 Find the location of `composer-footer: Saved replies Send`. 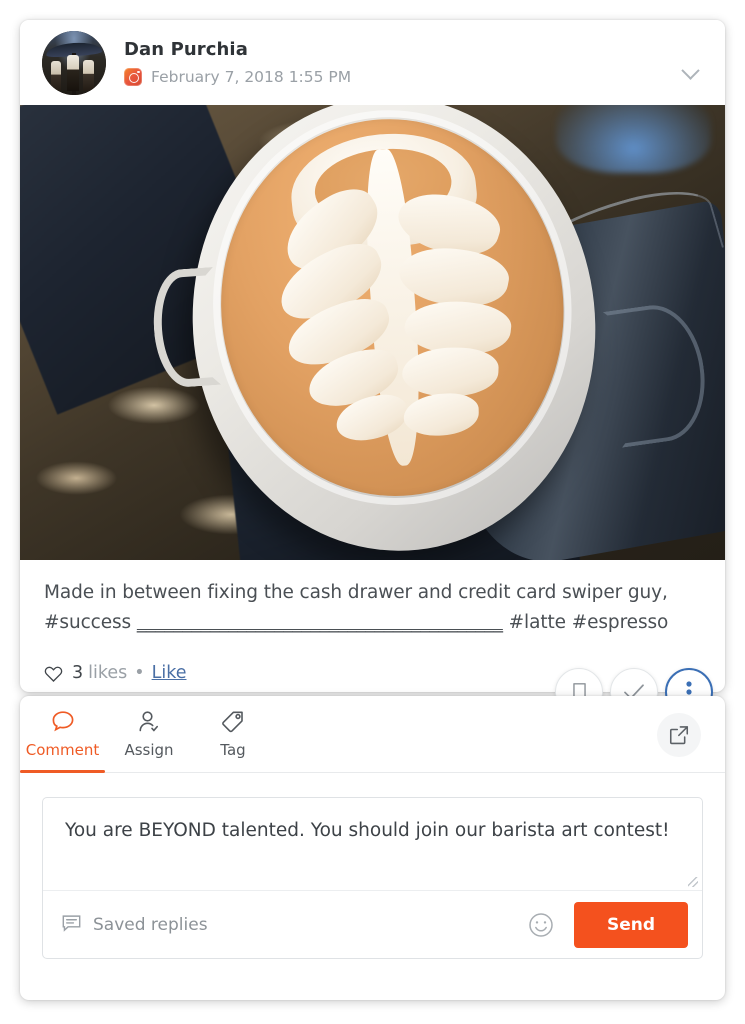

composer-footer: Saved replies Send is located at coordinates (372, 924).